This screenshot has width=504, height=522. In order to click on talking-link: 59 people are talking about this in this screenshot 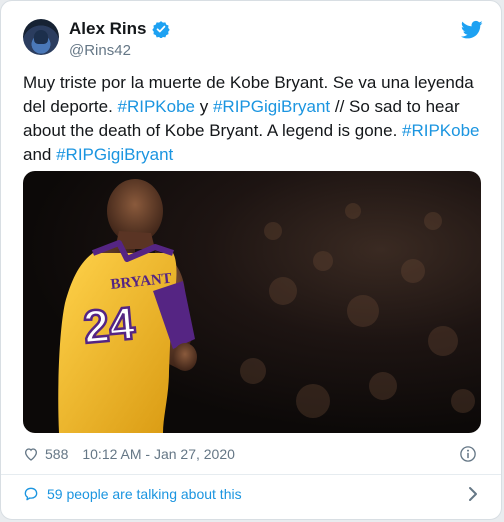, I will do `click(253, 494)`.